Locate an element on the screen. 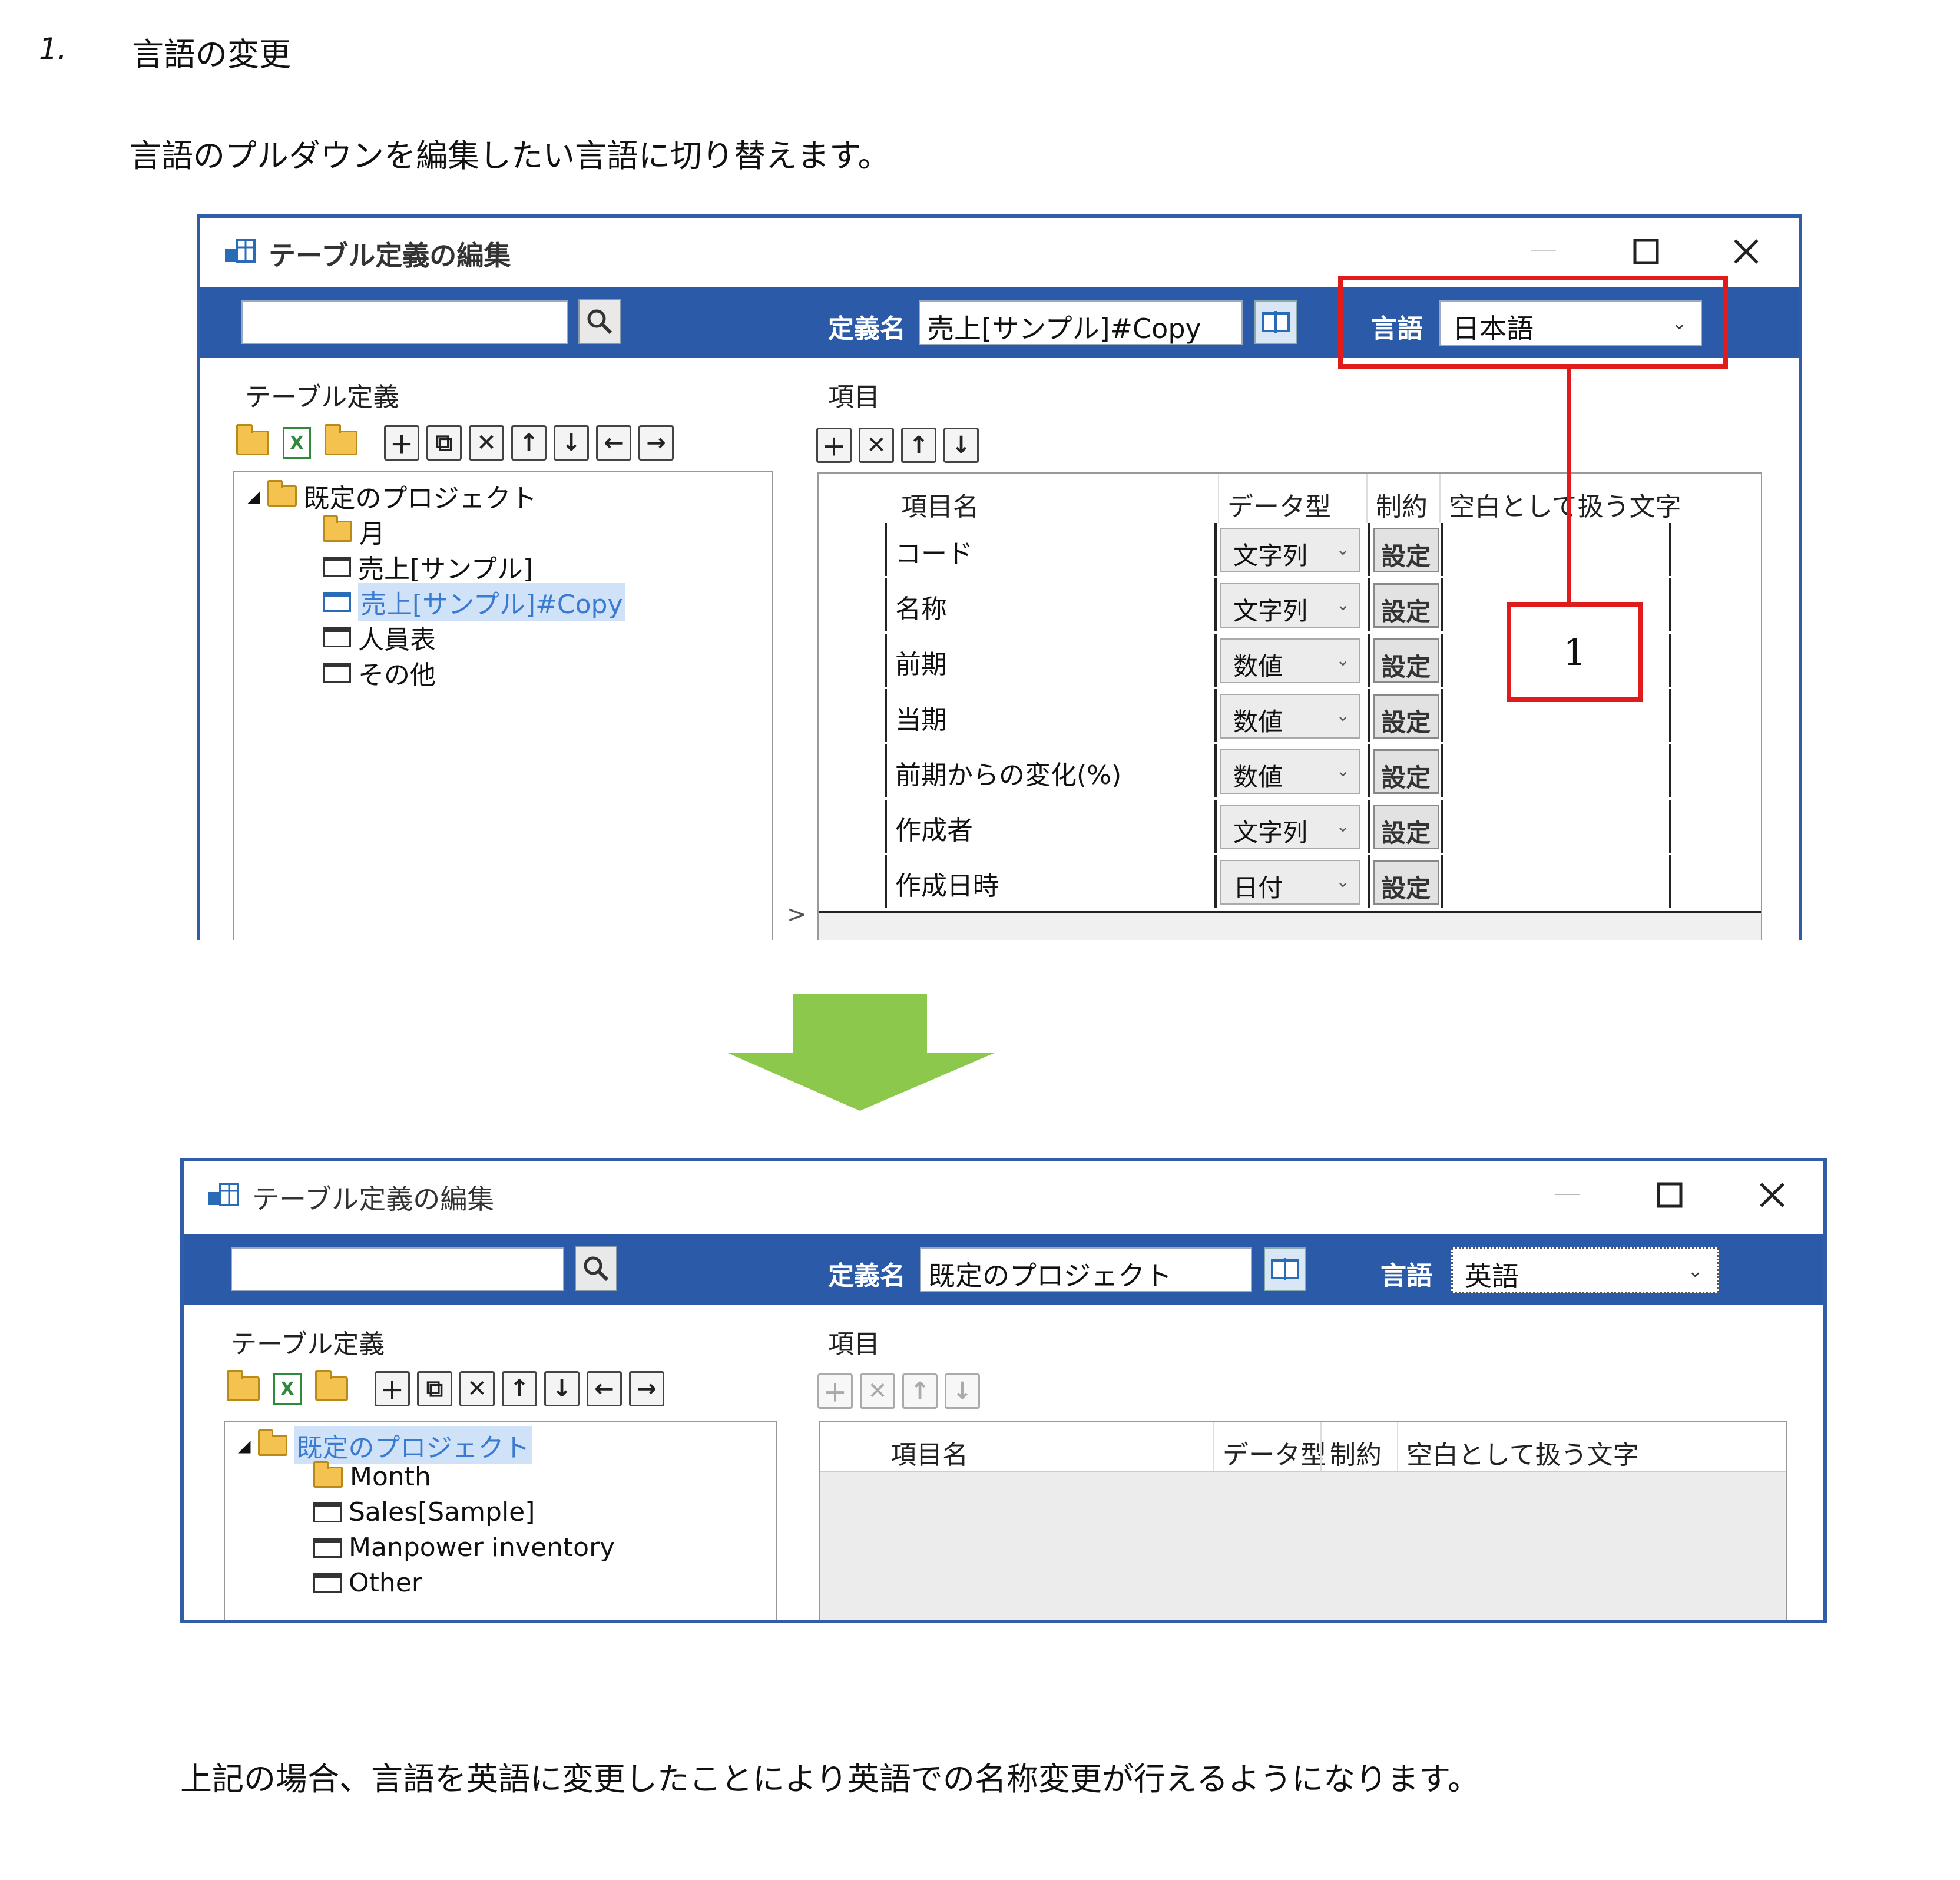 The image size is (1960, 1880). tree-node-sales: 売上[サンプル] is located at coordinates (428, 566).